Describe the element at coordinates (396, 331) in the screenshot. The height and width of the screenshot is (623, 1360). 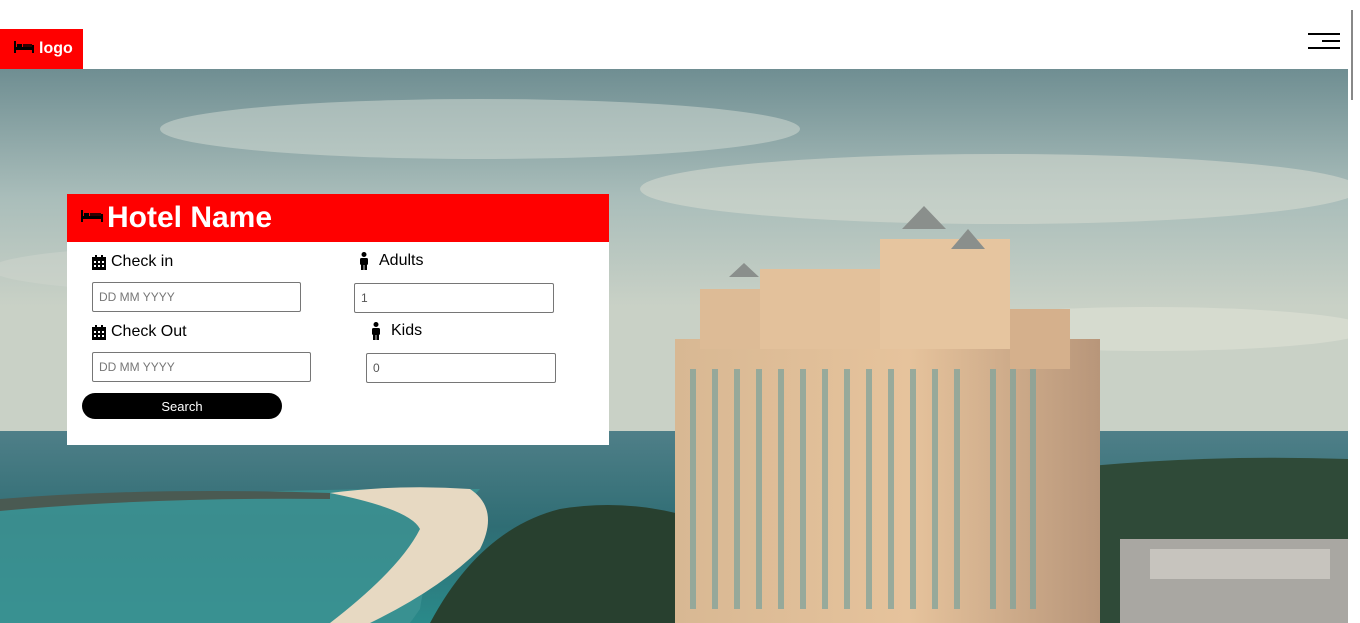
I see `kids-label: Kids` at that location.